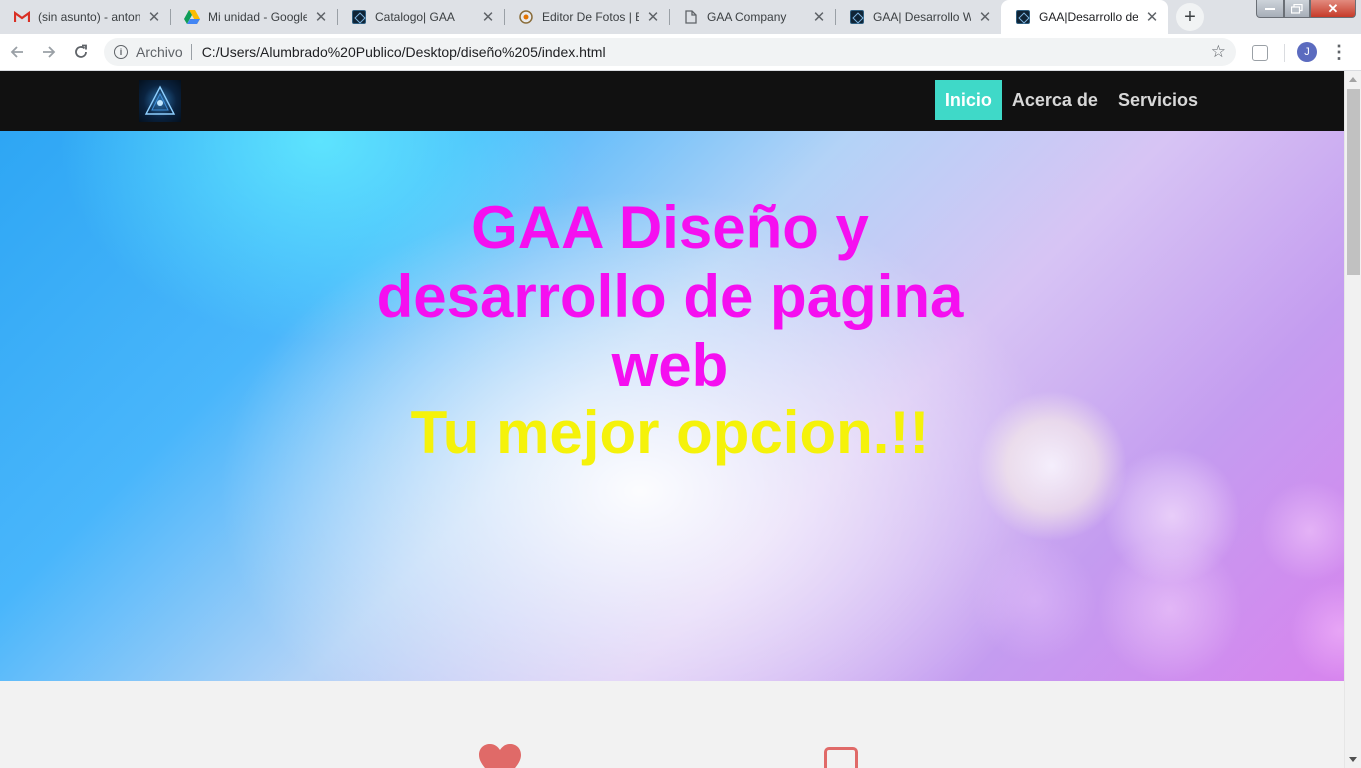 Image resolution: width=1361 pixels, height=768 pixels. What do you see at coordinates (1055, 100) in the screenshot?
I see `nav-link-acerca-de: Acerca de` at bounding box center [1055, 100].